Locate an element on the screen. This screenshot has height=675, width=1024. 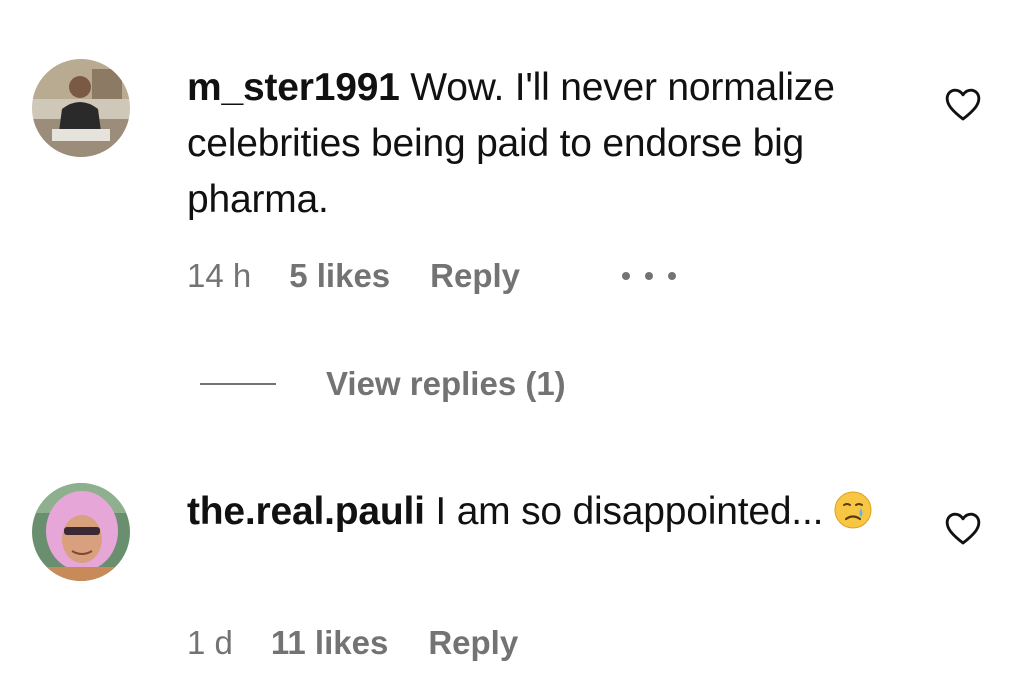
comment-likes: 5 likes is located at coordinates (339, 276).